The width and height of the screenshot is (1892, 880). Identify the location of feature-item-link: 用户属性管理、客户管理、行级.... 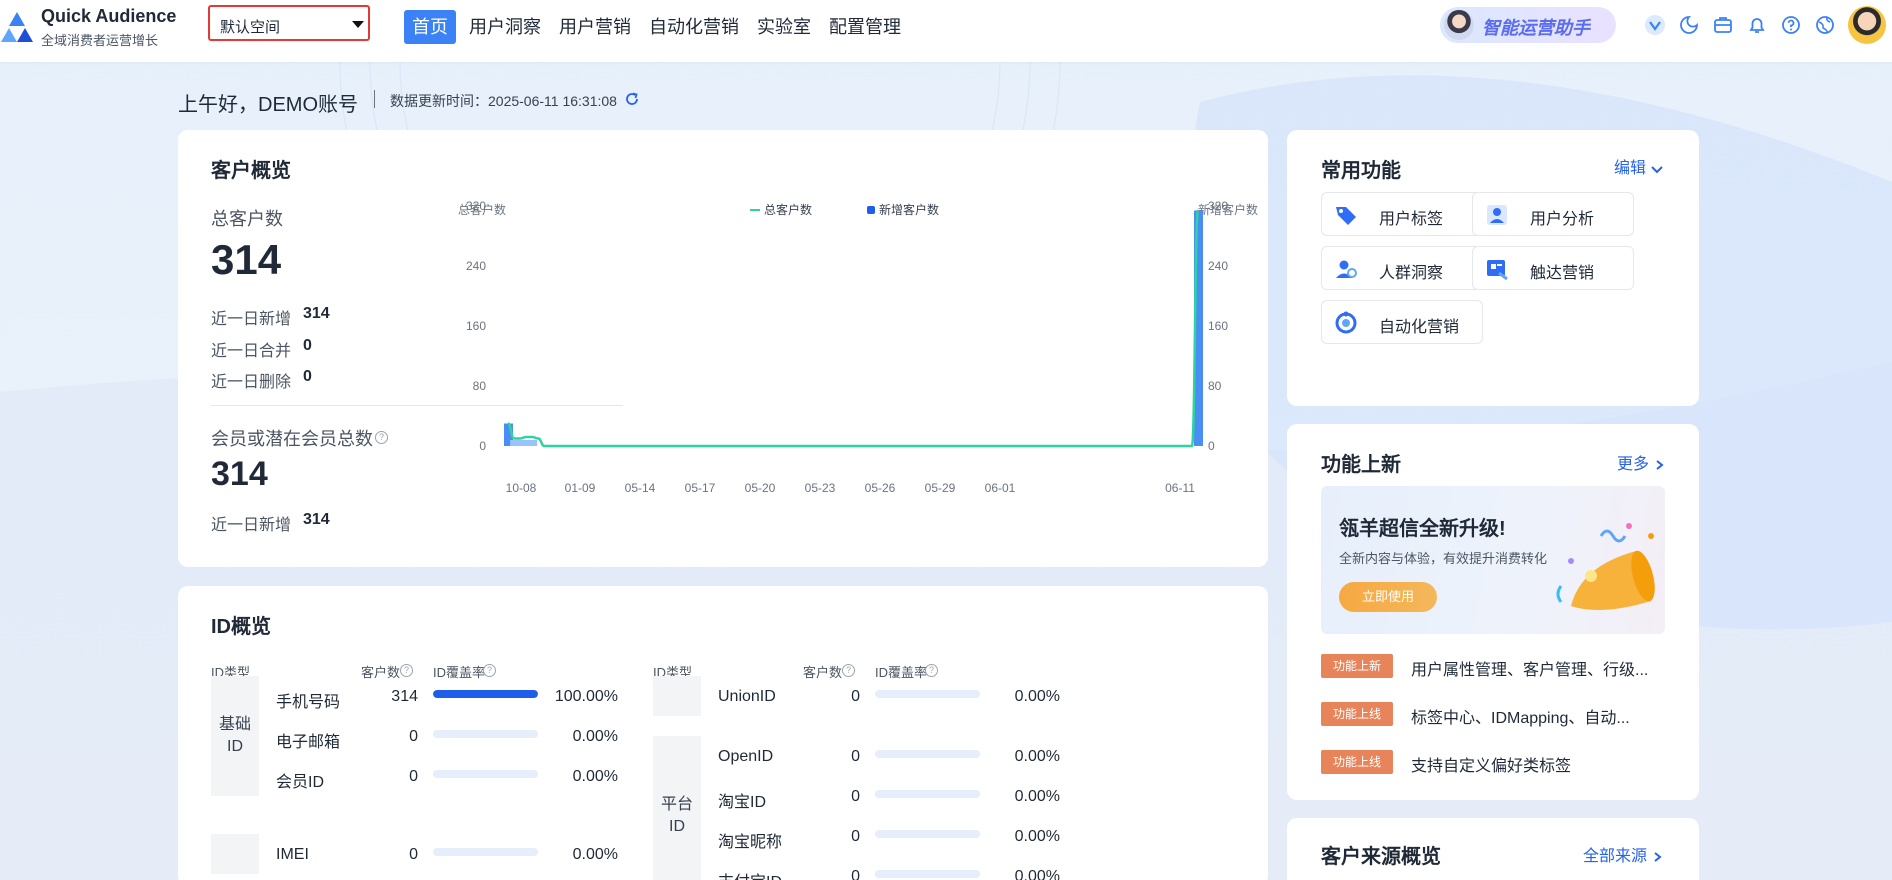
(1529, 668).